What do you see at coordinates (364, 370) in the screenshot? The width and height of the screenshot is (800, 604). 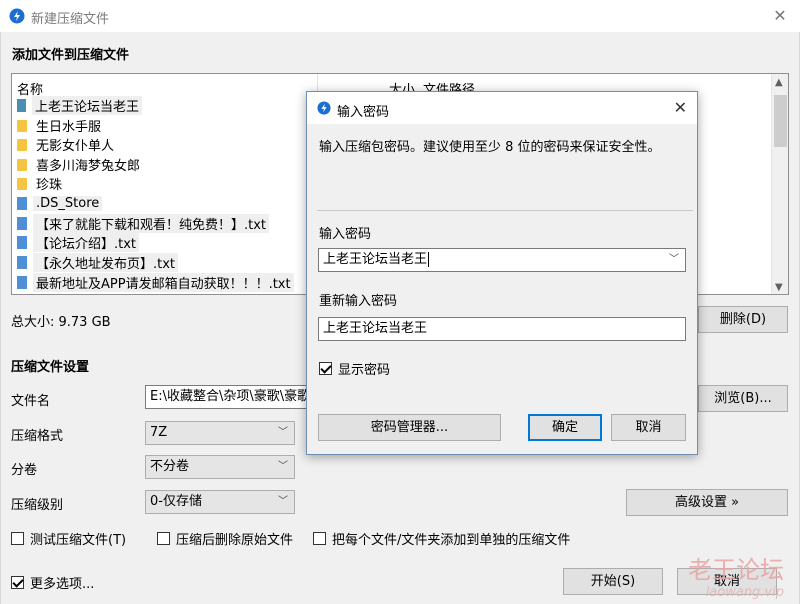 I see `checkbox-label: 显示密码` at bounding box center [364, 370].